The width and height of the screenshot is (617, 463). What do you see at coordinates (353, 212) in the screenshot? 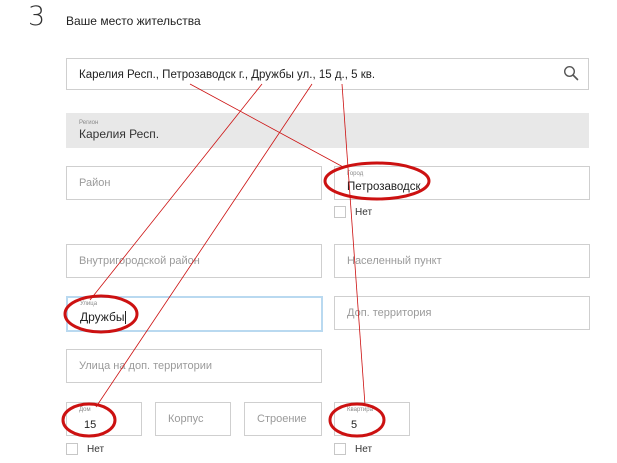
I see `city-no-checkbox: Нет` at bounding box center [353, 212].